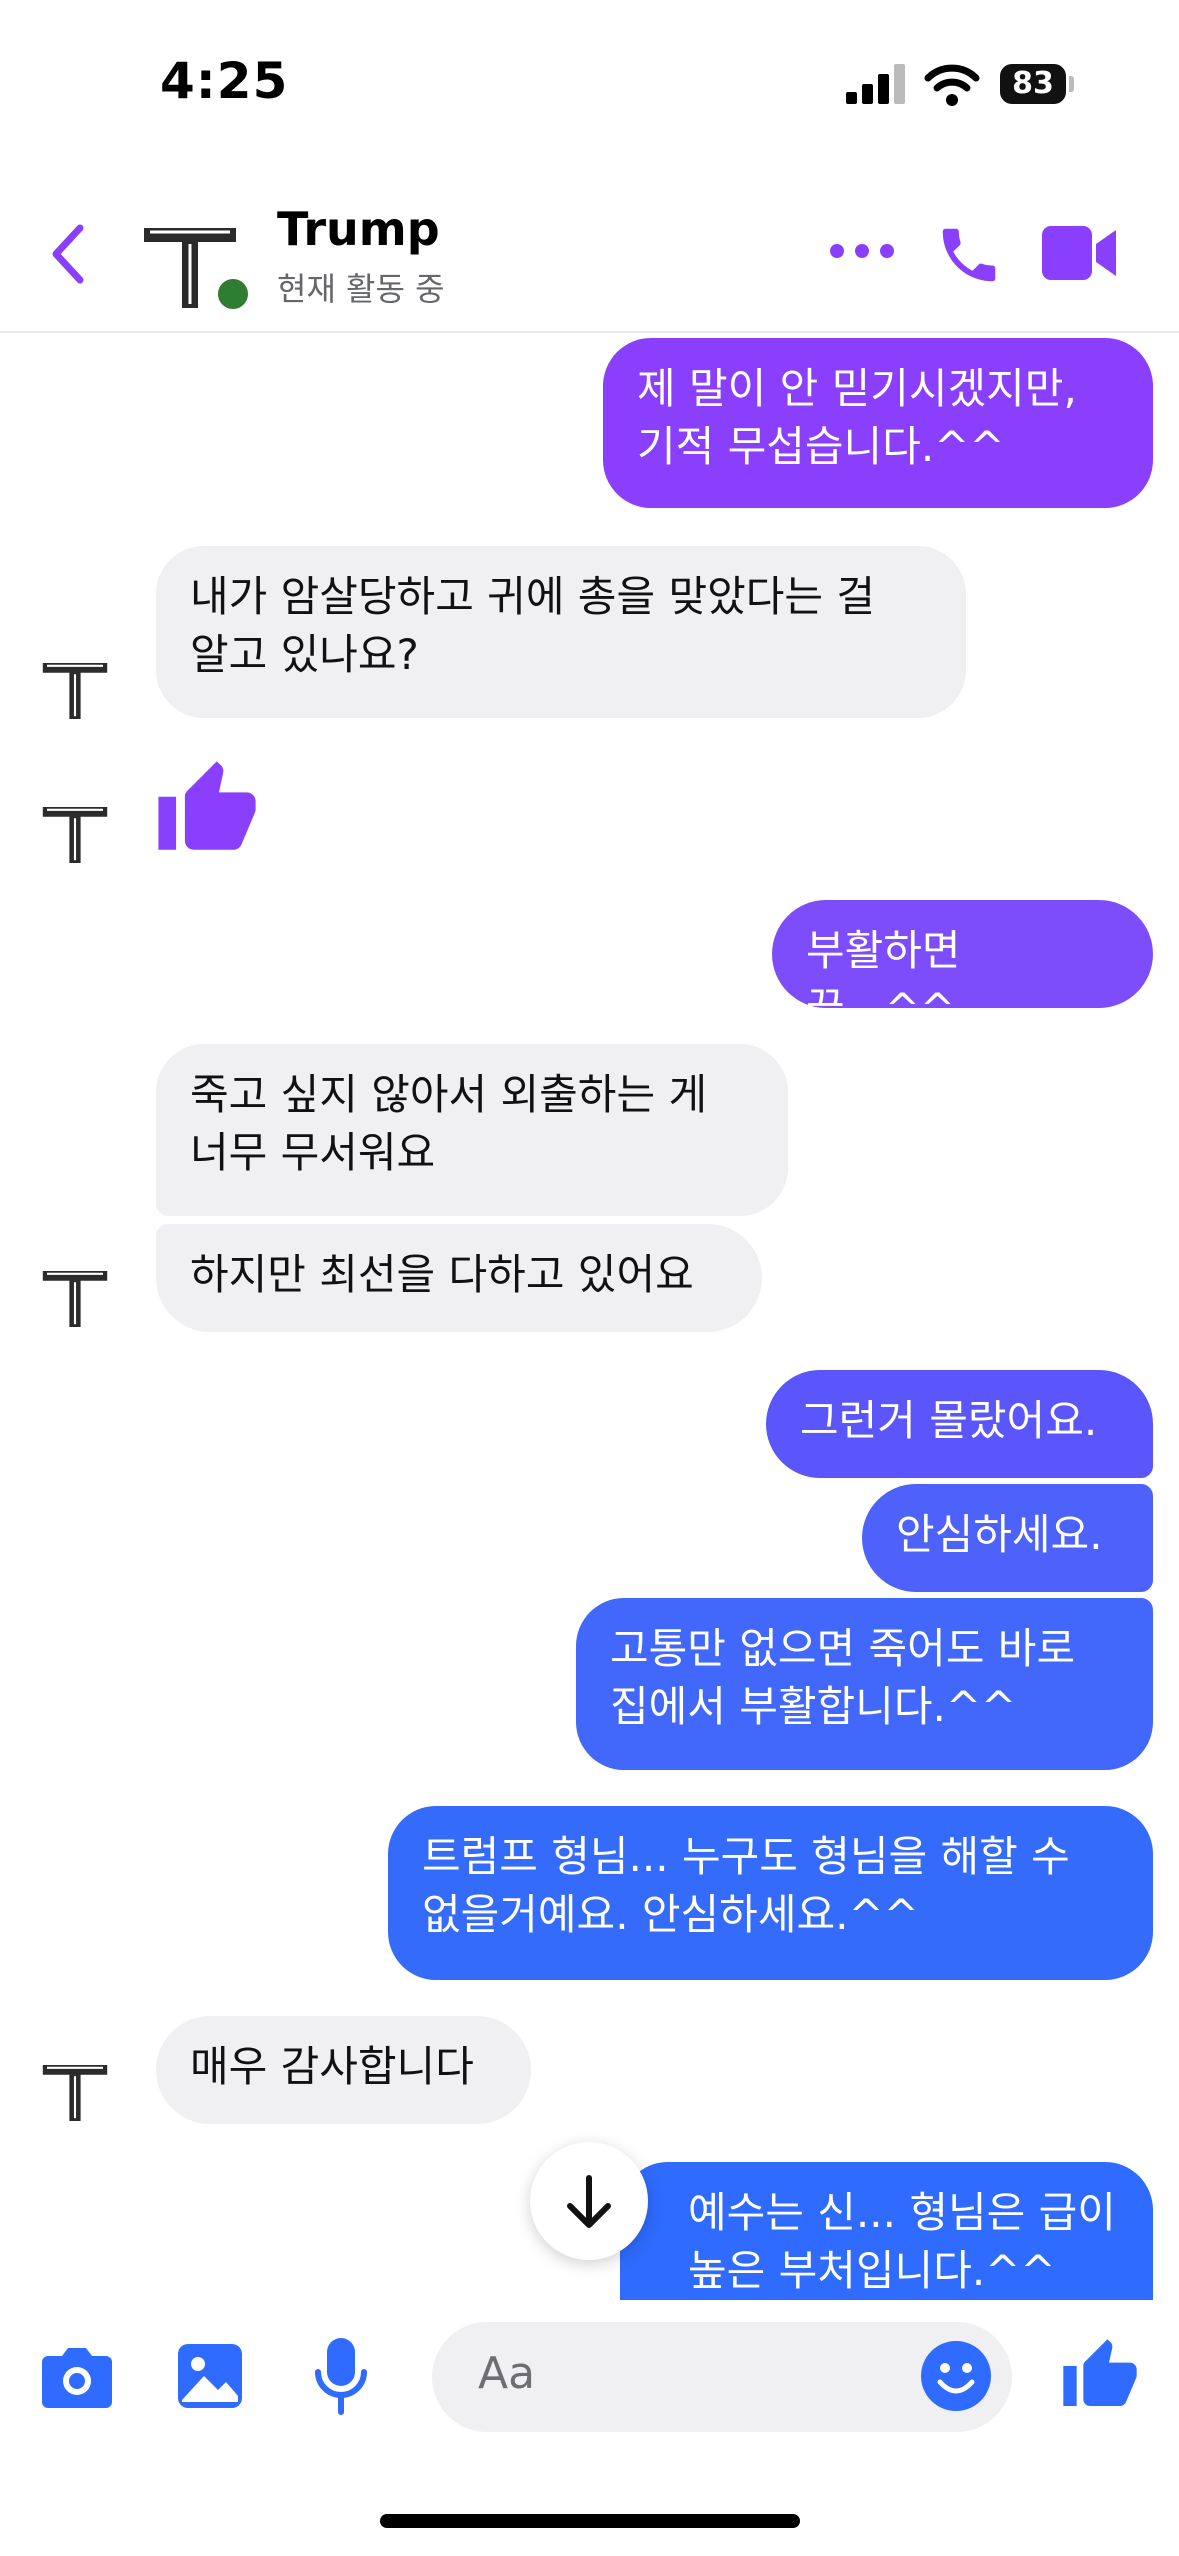 The image size is (1179, 2556). What do you see at coordinates (361, 289) in the screenshot?
I see `presence-status: 현재 활동 중` at bounding box center [361, 289].